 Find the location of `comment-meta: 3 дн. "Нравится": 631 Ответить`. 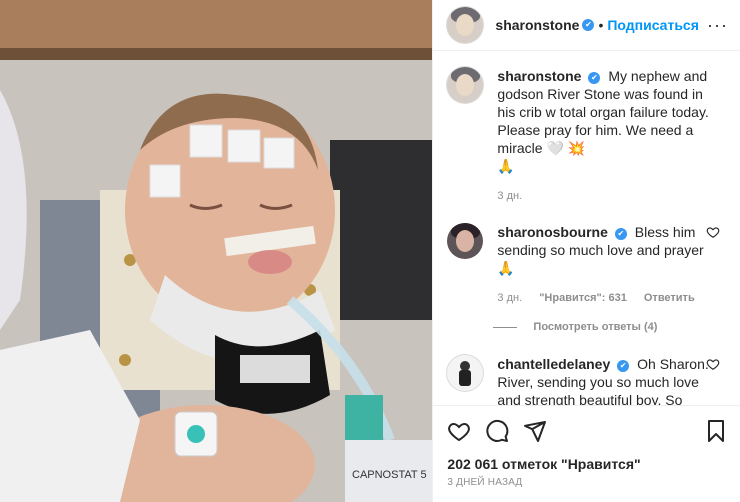

comment-meta: 3 дн. "Нравится": 631 Ответить is located at coordinates (604, 298).